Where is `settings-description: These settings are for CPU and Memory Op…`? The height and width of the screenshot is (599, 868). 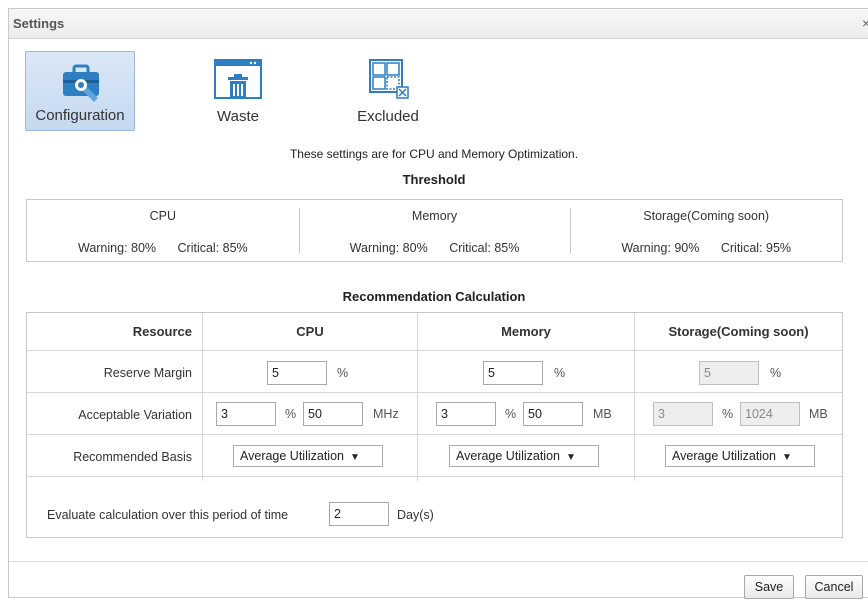 settings-description: These settings are for CPU and Memory Op… is located at coordinates (434, 154).